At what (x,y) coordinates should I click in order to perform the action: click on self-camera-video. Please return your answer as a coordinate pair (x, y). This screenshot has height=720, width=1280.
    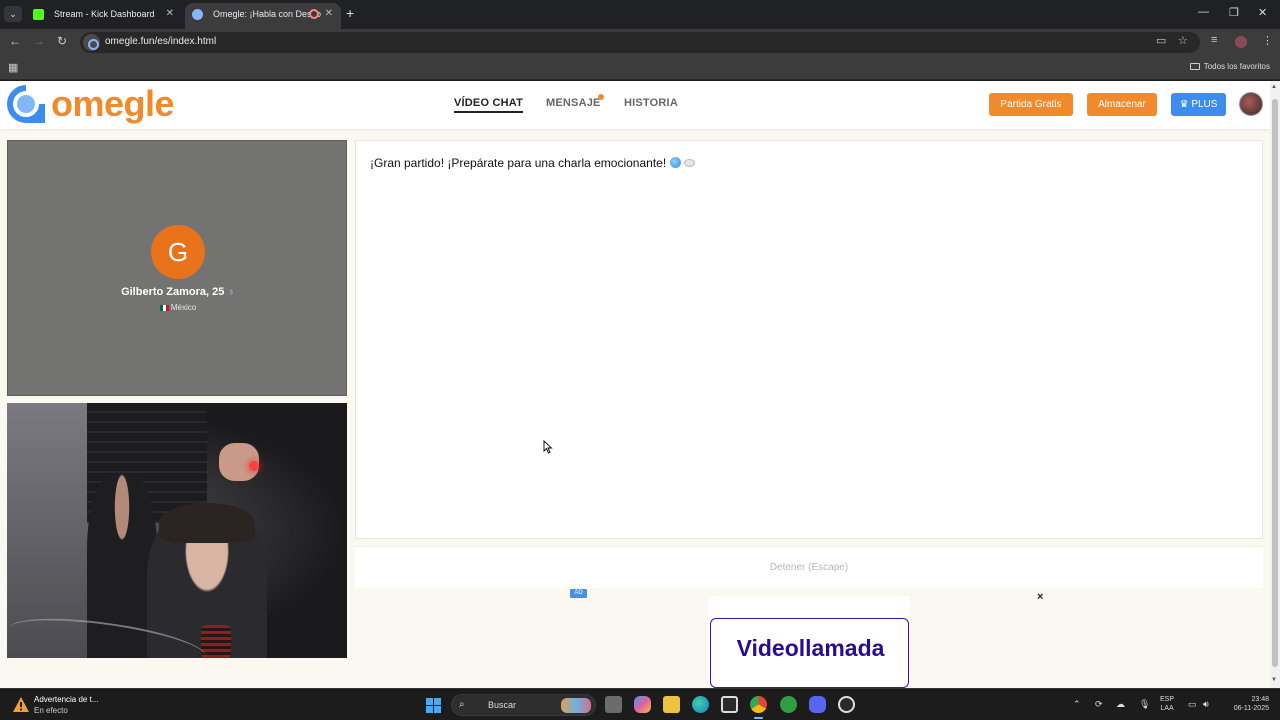
    Looking at the image, I should click on (177, 530).